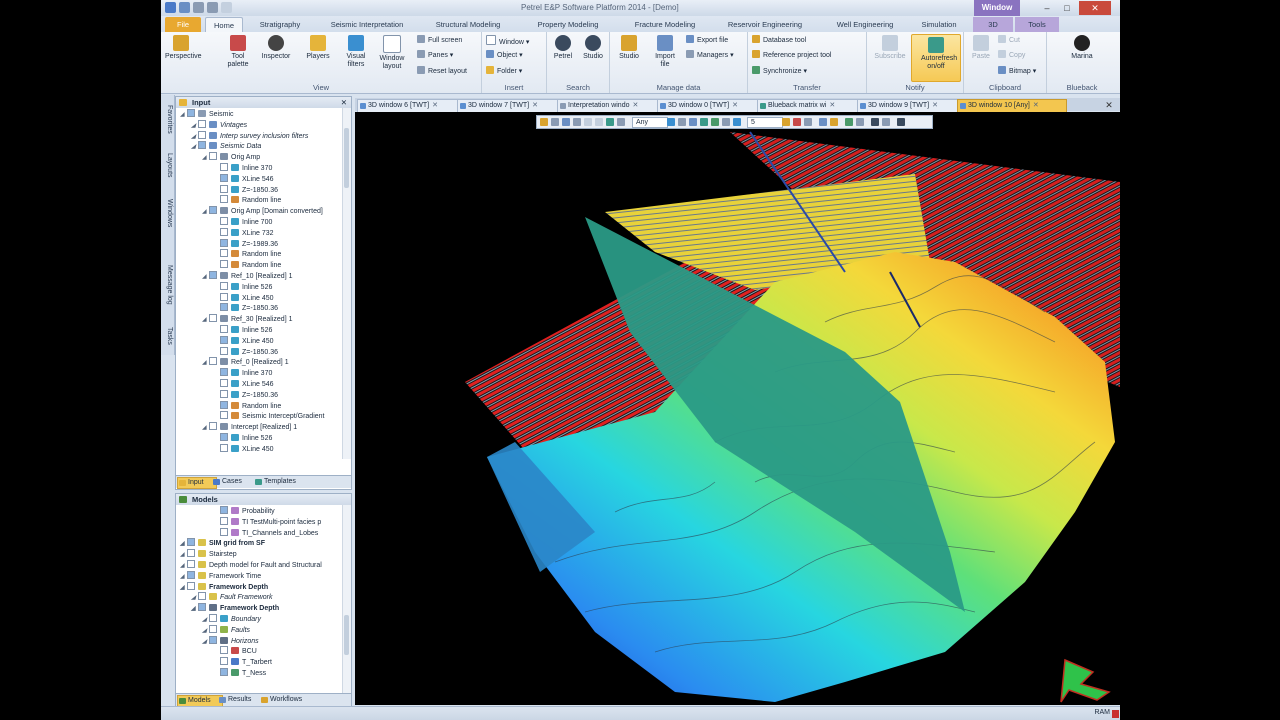  Describe the element at coordinates (715, 122) in the screenshot. I see `flatten-icon` at that location.